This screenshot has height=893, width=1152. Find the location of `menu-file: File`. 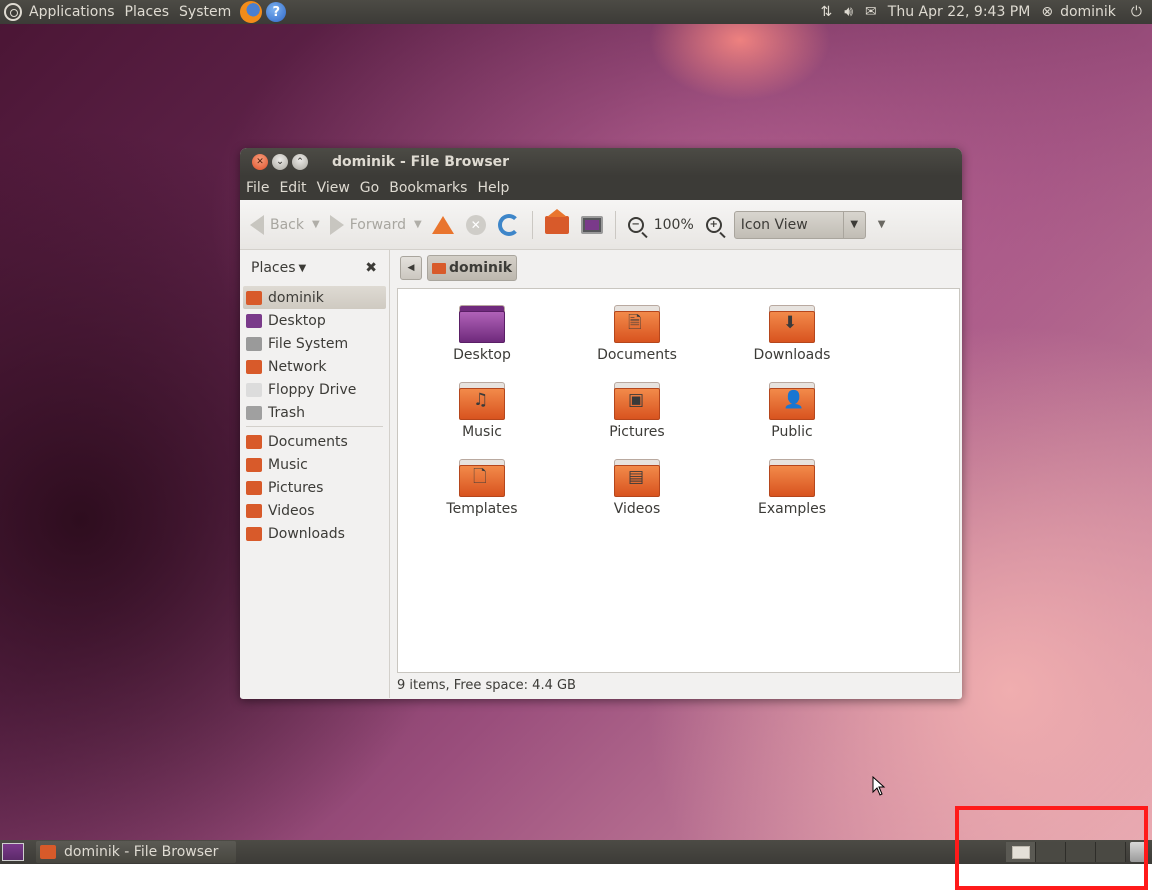

menu-file: File is located at coordinates (257, 188).